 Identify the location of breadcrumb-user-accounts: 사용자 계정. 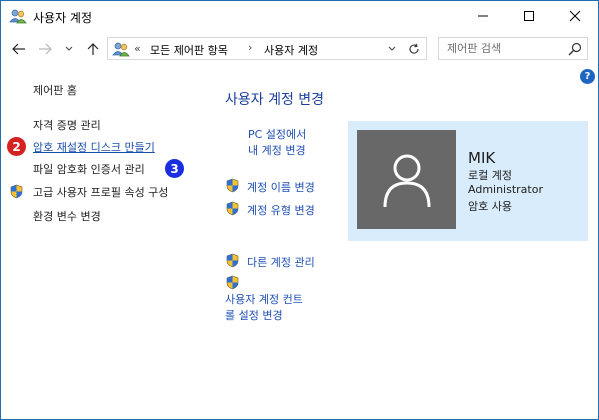
(291, 50).